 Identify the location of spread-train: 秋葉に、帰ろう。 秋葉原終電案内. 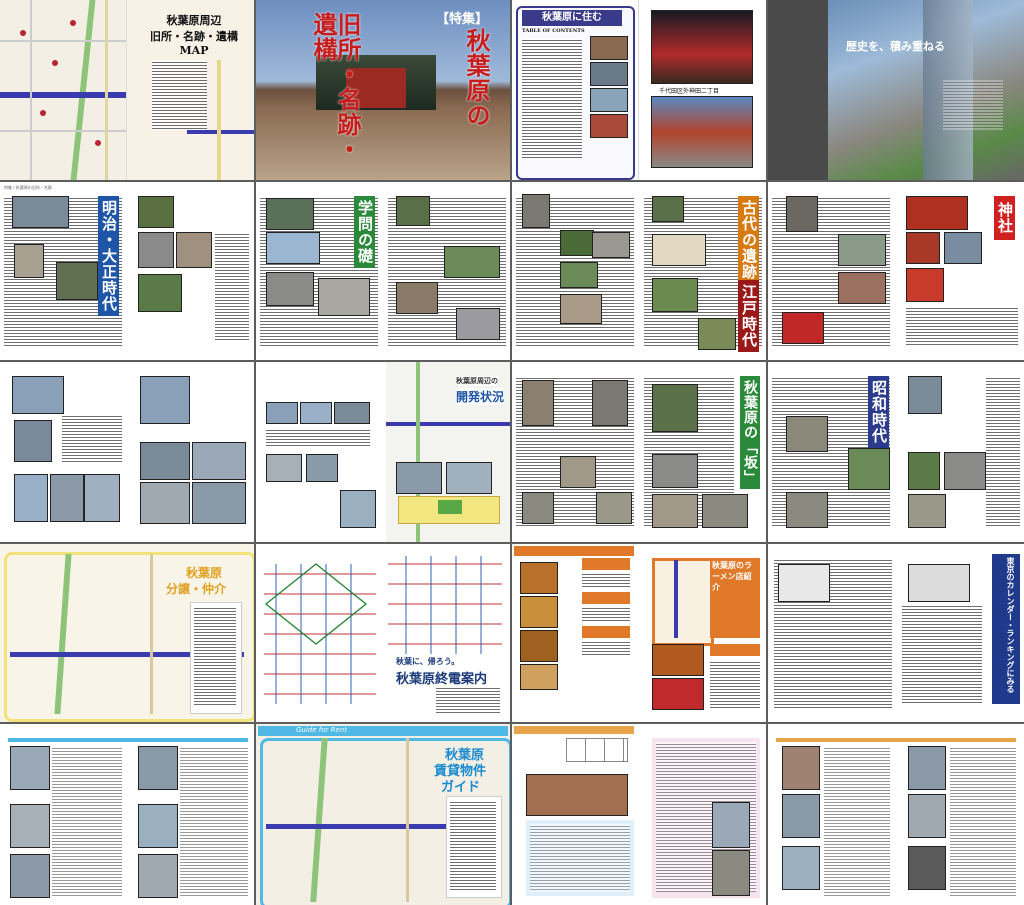
(383, 633).